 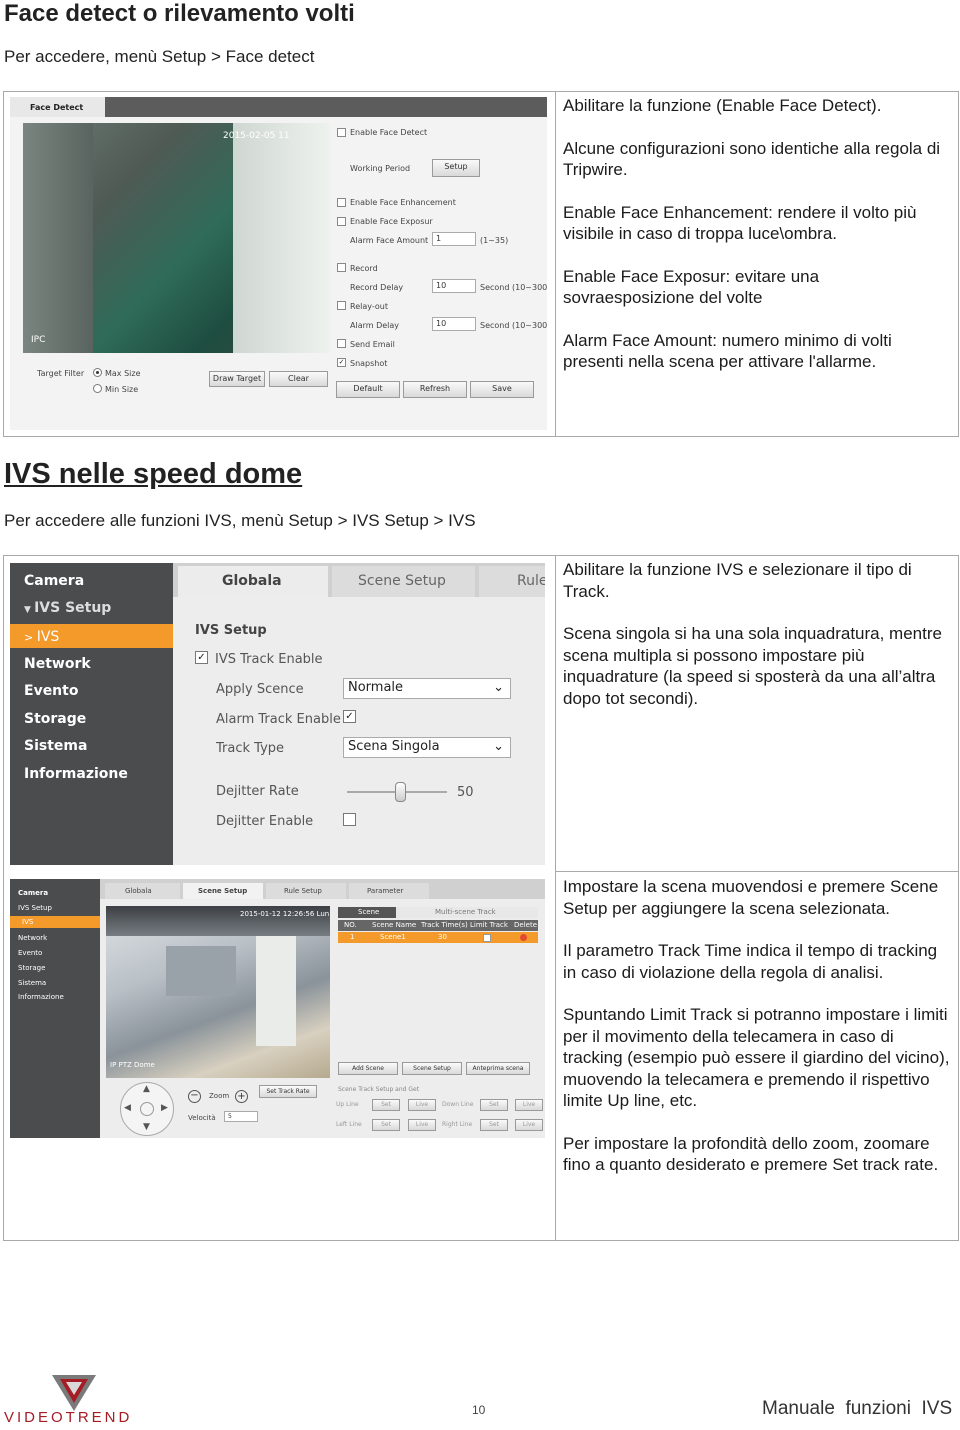 I want to click on nav2-evento: Evento, so click(x=30, y=953).